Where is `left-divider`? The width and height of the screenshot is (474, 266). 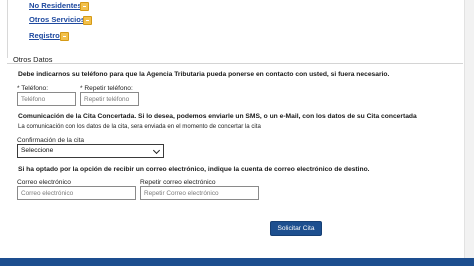 left-divider is located at coordinates (7, 29).